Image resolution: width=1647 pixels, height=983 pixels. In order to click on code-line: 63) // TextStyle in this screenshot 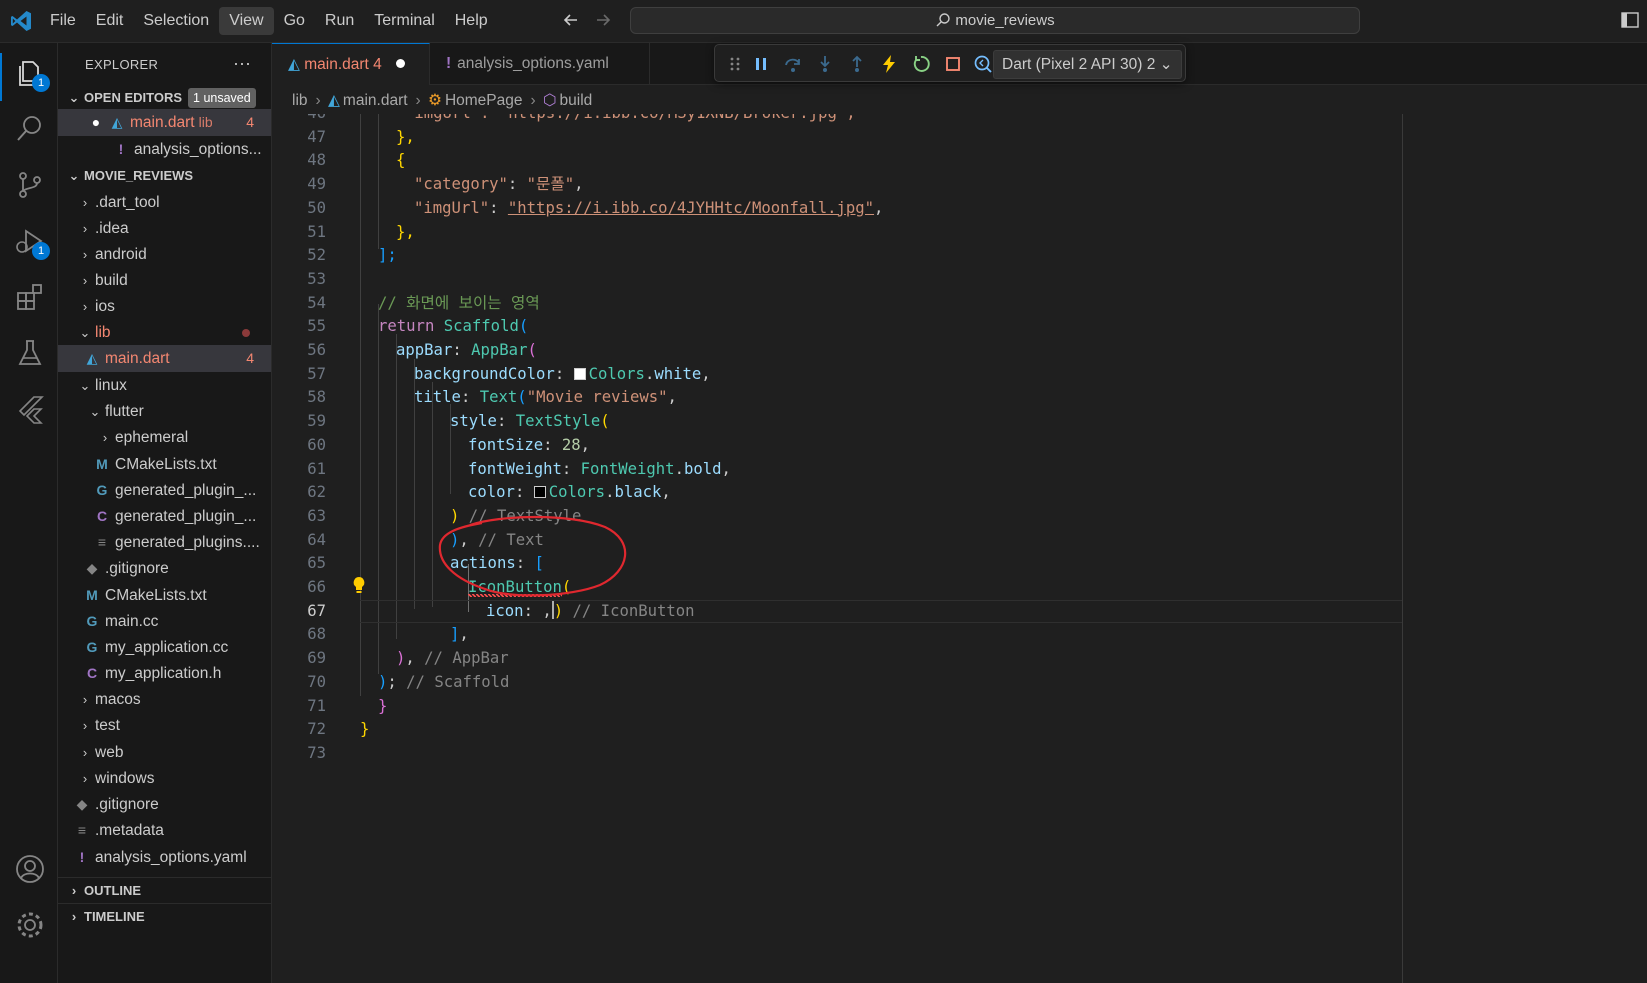, I will do `click(444, 515)`.